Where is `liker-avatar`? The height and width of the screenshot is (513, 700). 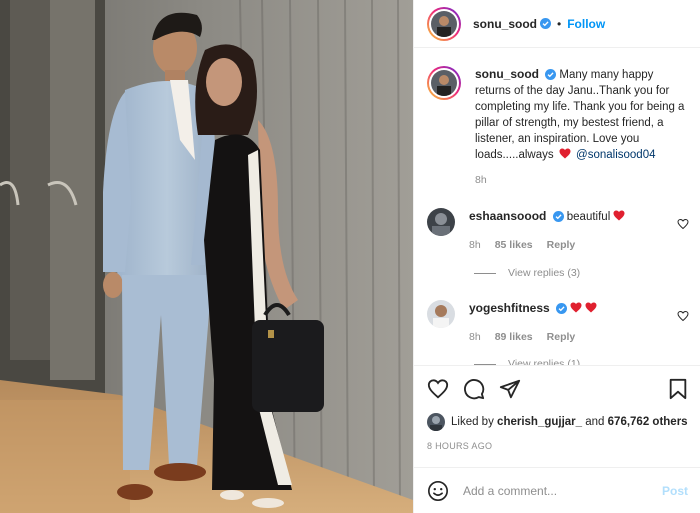
liker-avatar is located at coordinates (436, 422).